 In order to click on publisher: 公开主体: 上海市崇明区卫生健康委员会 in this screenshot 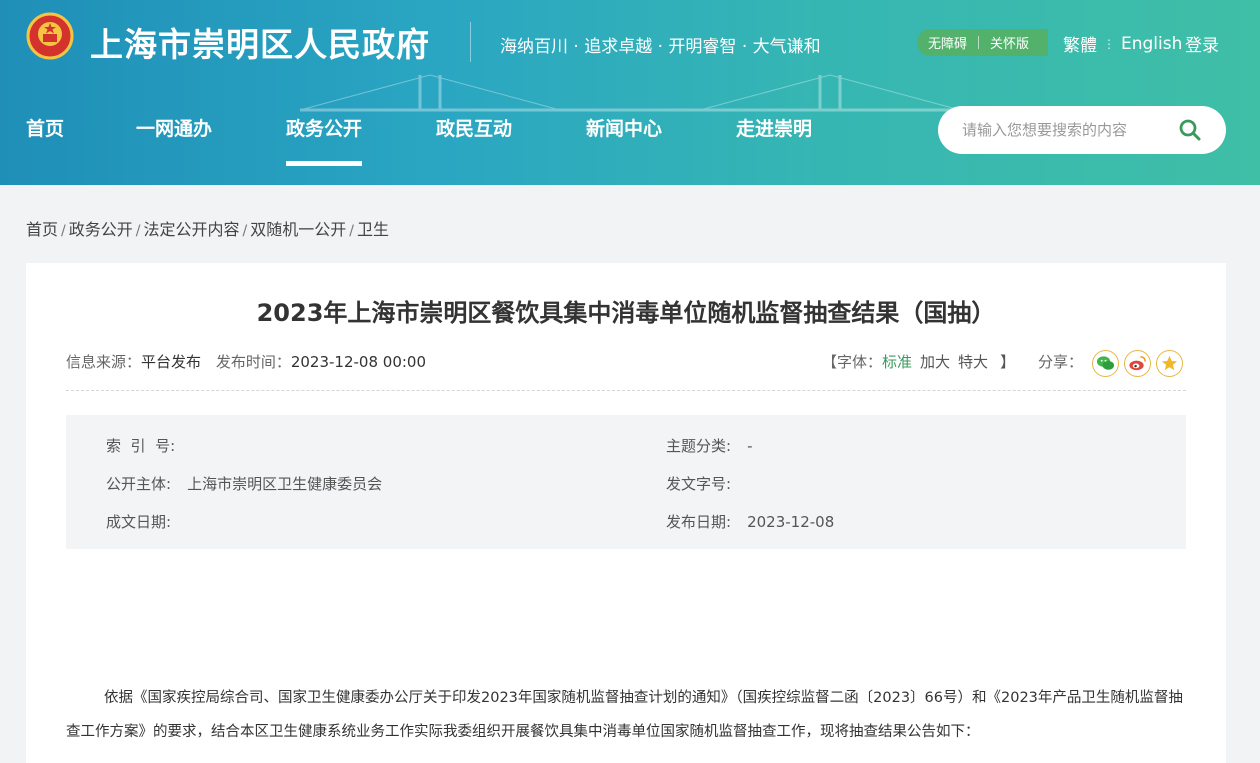, I will do `click(244, 483)`.